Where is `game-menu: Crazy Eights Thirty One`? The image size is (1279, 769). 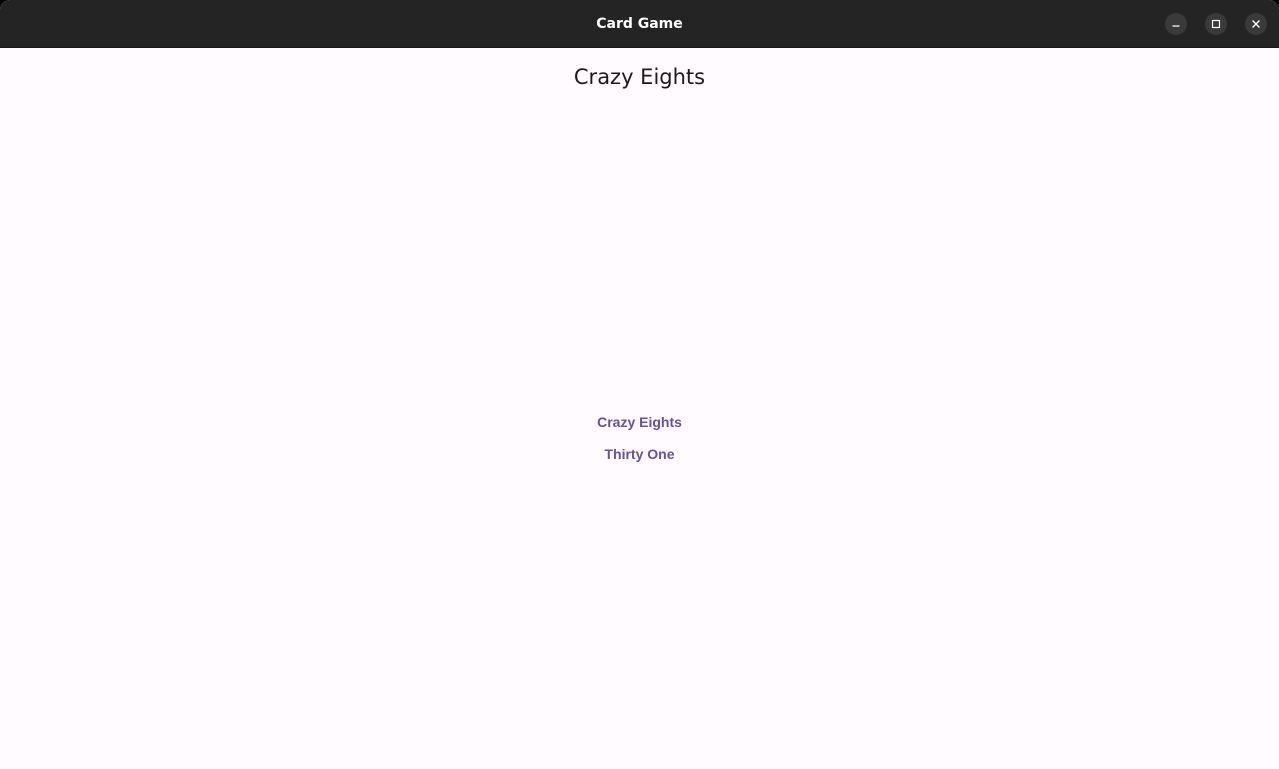 game-menu: Crazy Eights Thirty One is located at coordinates (639, 438).